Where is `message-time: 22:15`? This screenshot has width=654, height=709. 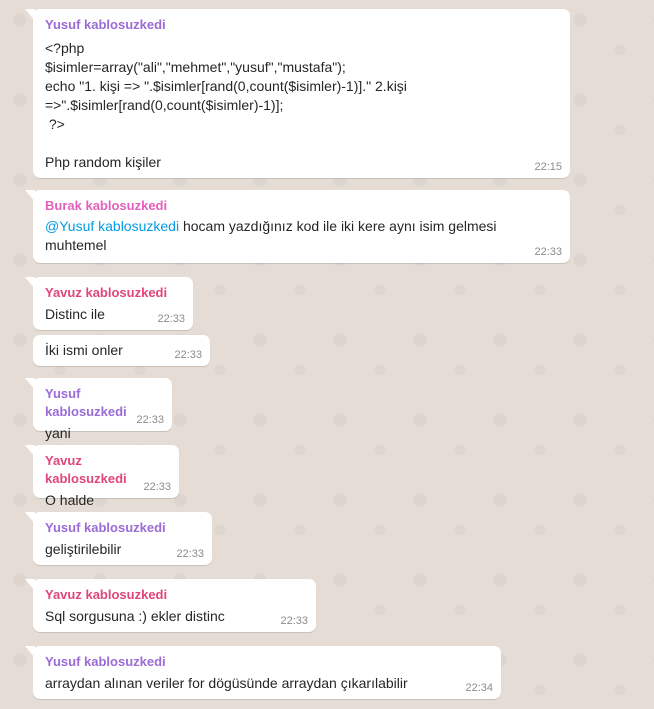 message-time: 22:15 is located at coordinates (548, 167).